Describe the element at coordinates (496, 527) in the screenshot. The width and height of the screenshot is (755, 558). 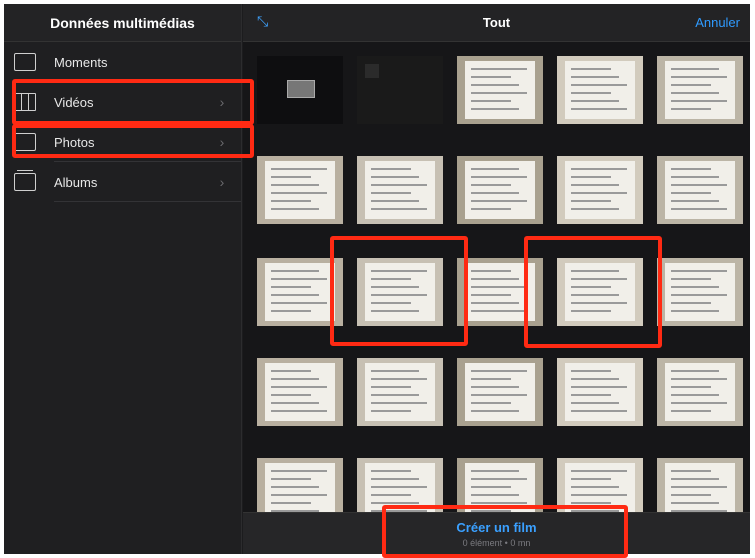
I see `create-film-button: Créer un film` at that location.